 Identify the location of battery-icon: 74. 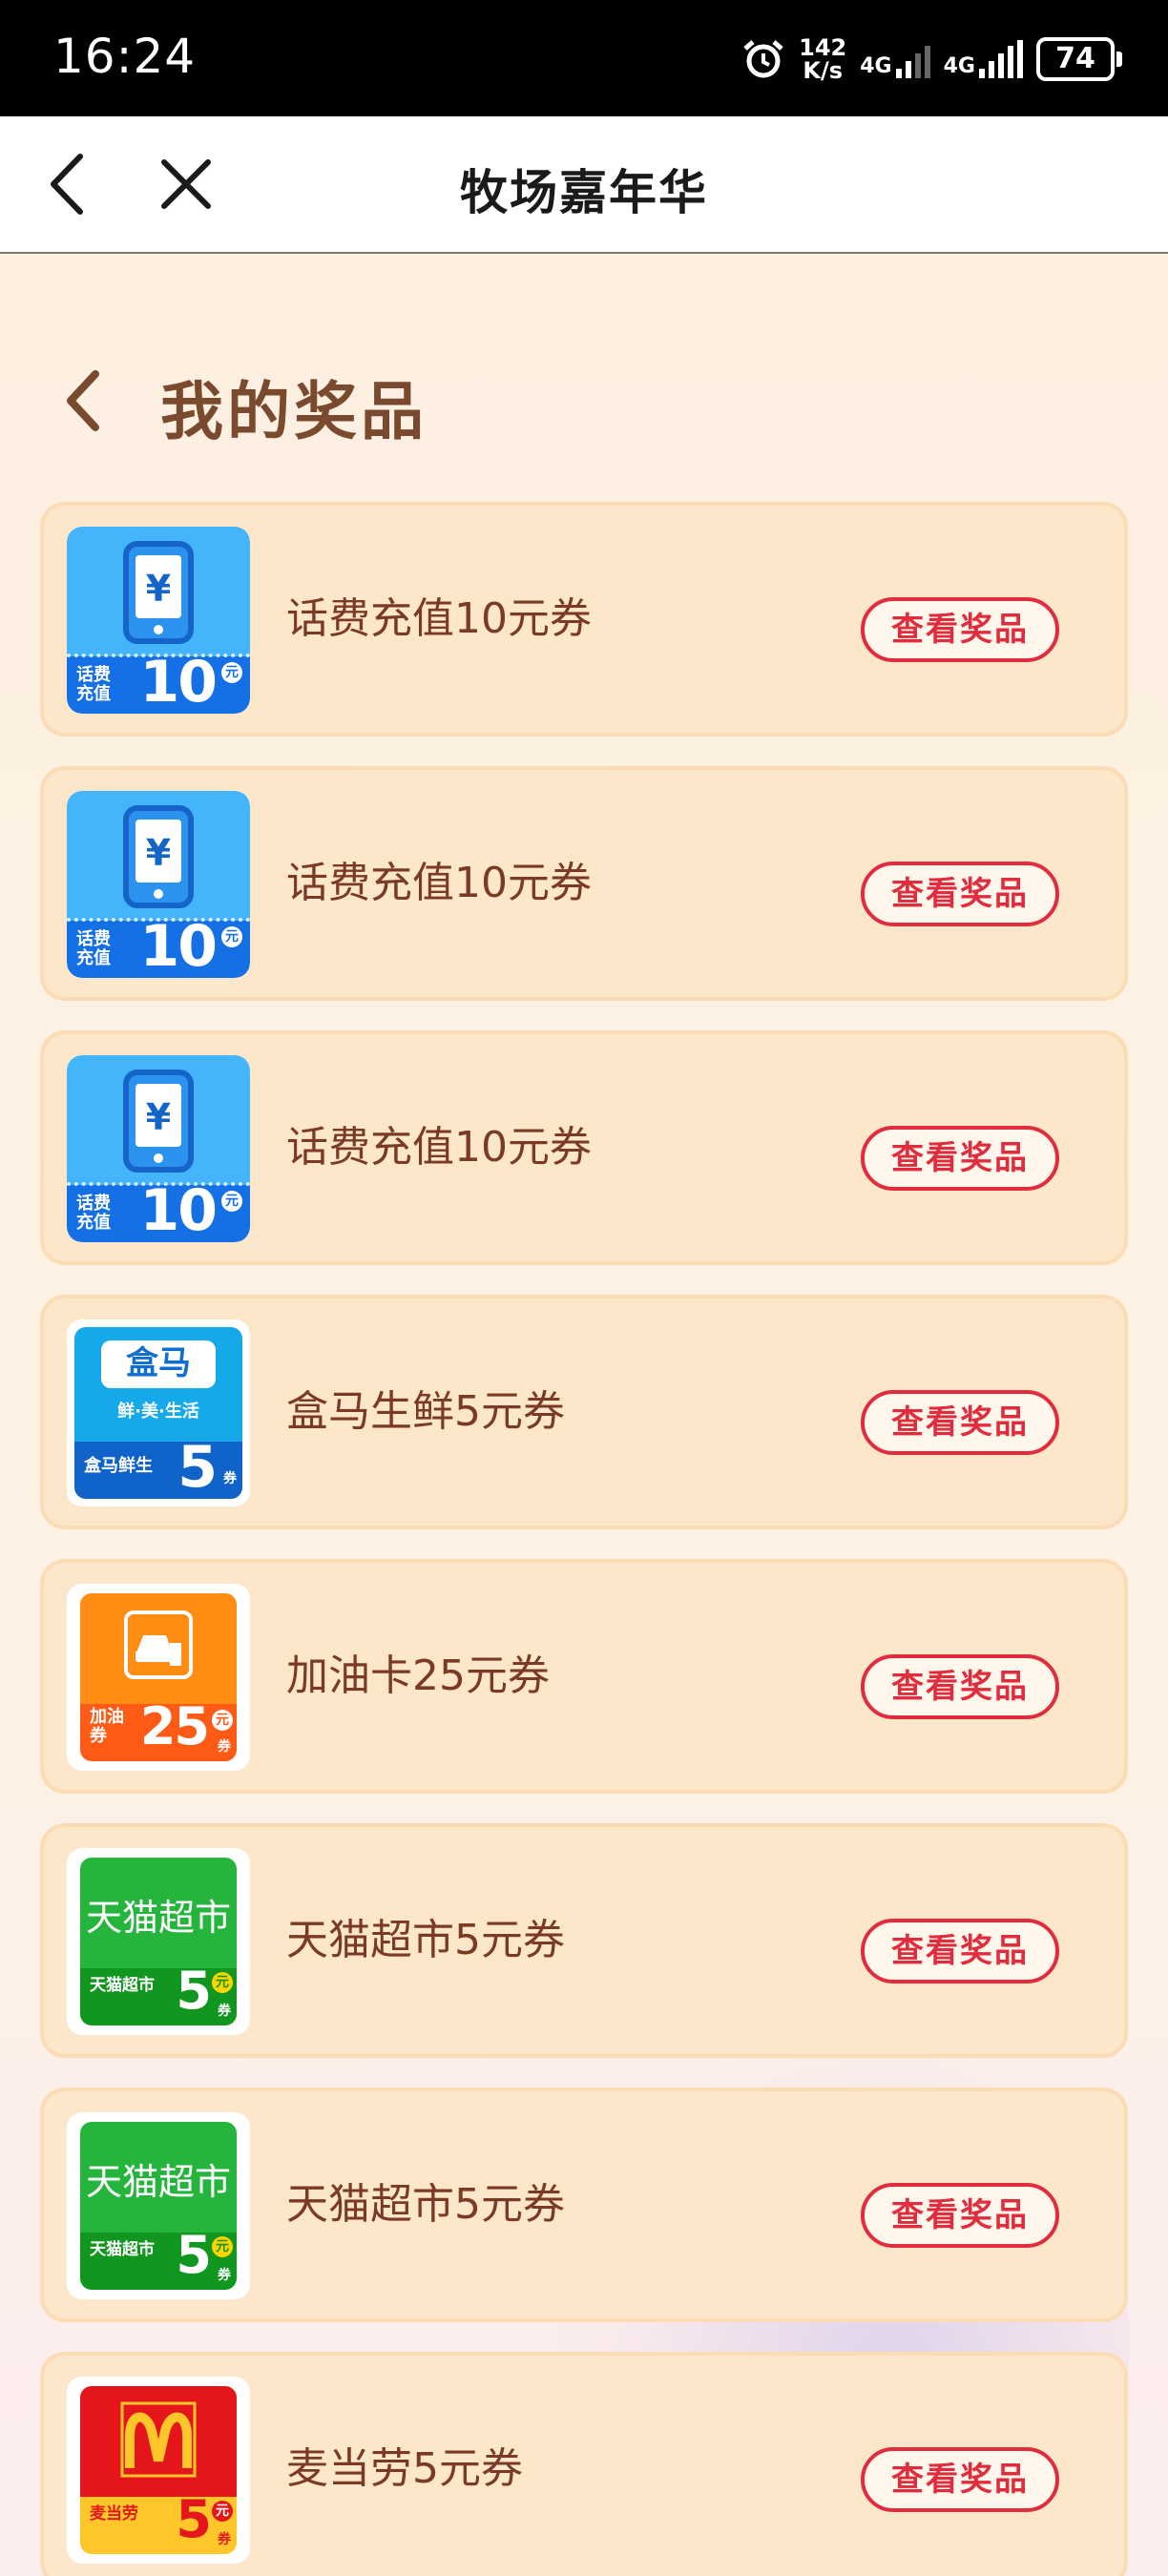
(1079, 59).